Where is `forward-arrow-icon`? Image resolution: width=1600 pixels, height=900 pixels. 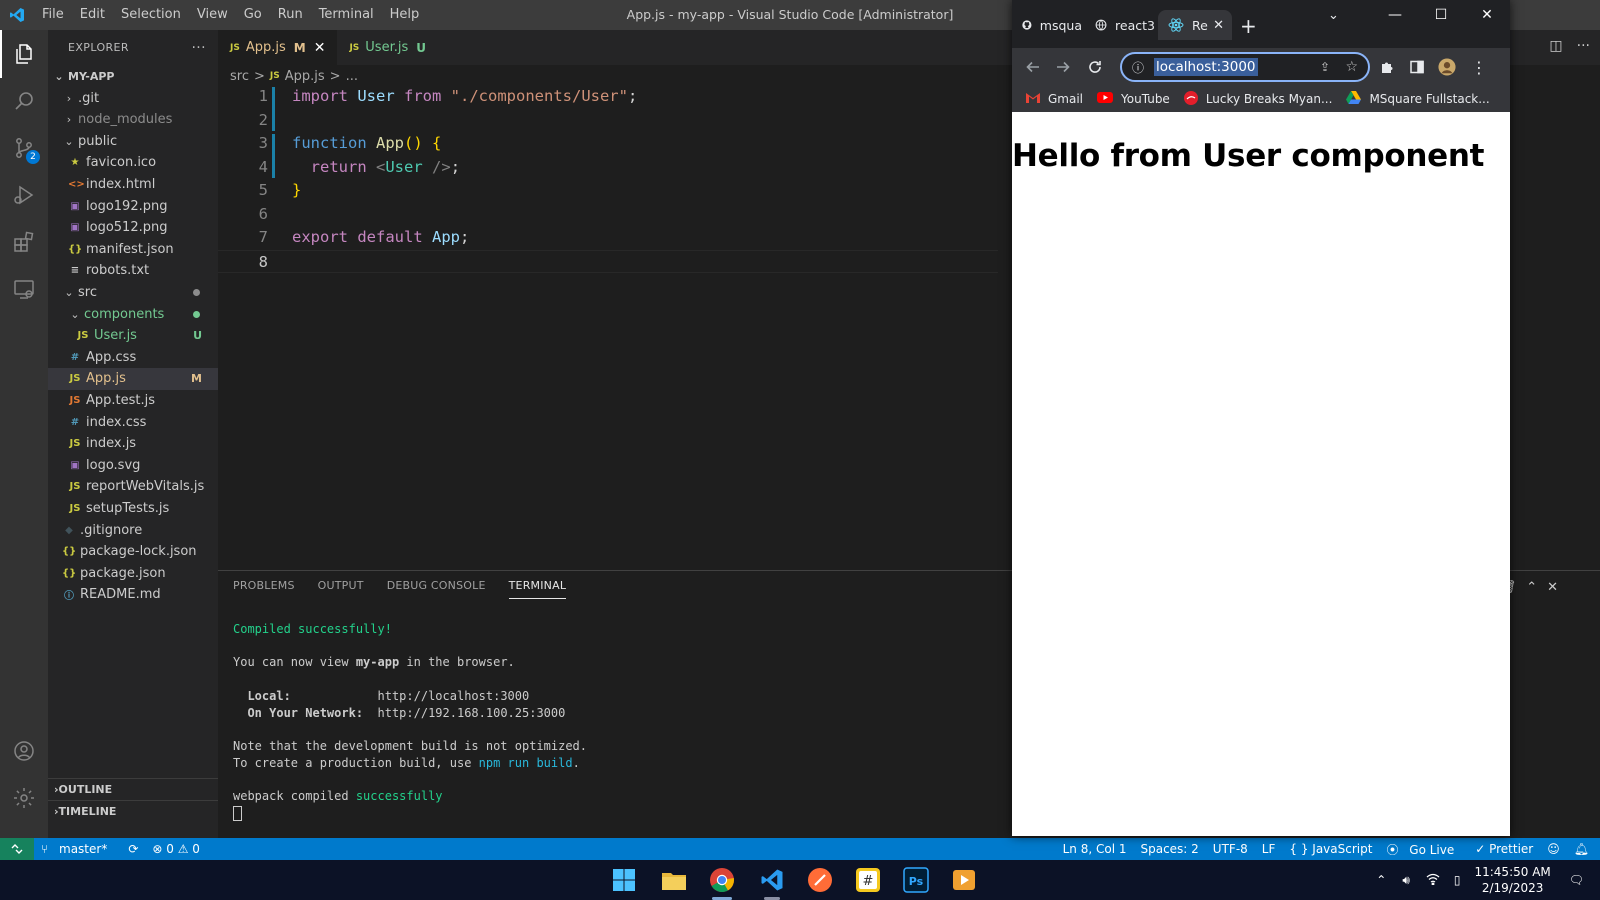
forward-arrow-icon is located at coordinates (1063, 67).